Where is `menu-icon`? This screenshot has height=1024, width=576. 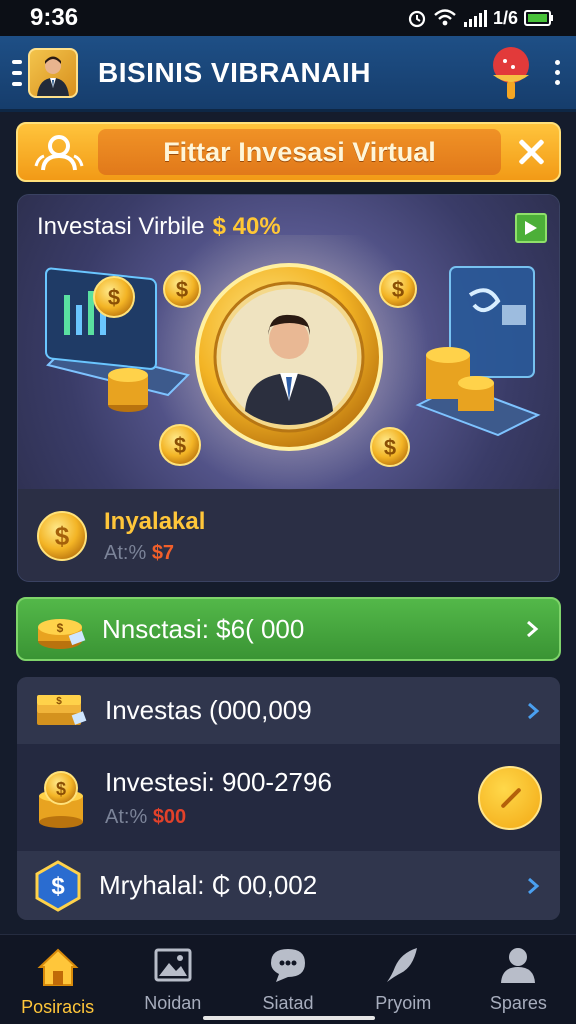 menu-icon is located at coordinates (17, 72).